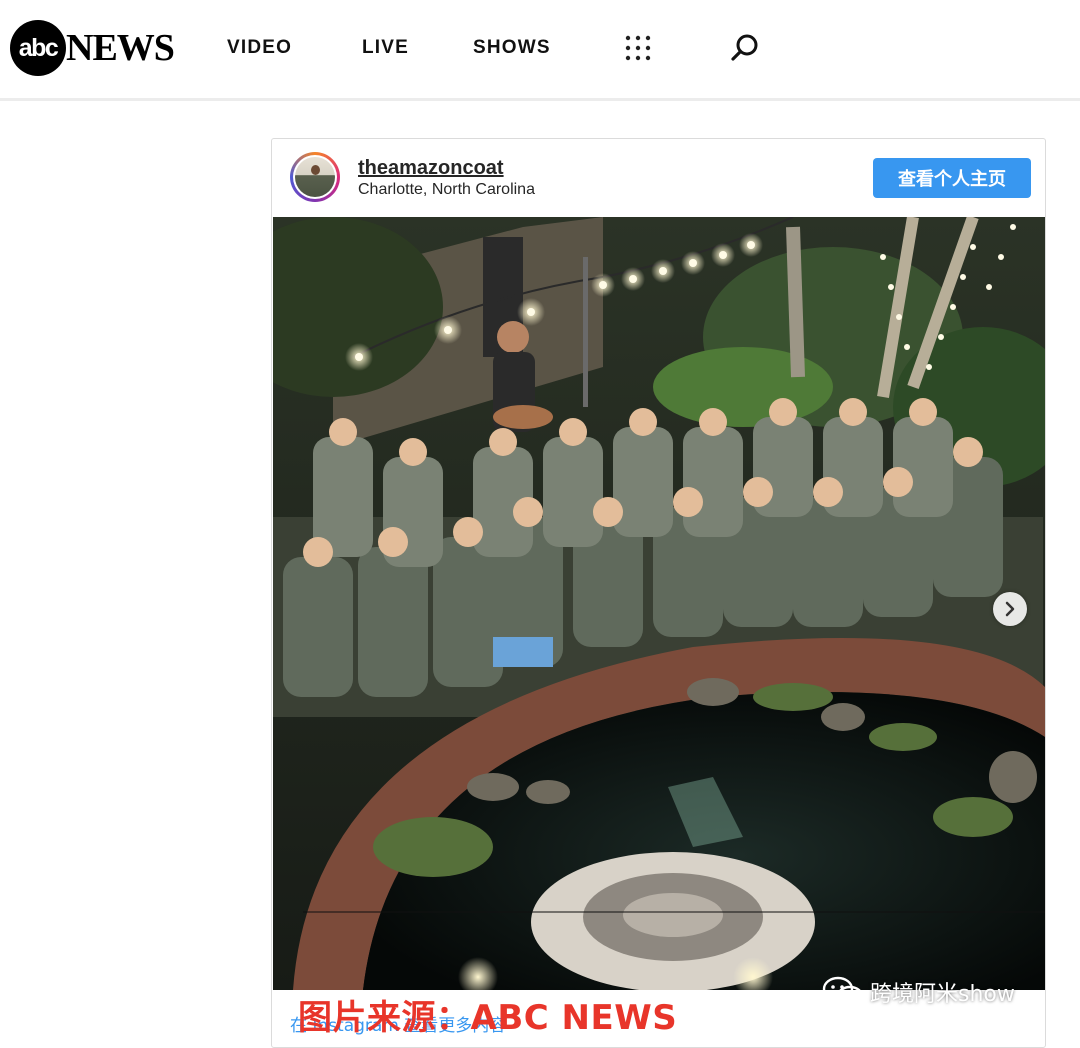 The image size is (1080, 1048). I want to click on chevron-right-icon, so click(1010, 609).